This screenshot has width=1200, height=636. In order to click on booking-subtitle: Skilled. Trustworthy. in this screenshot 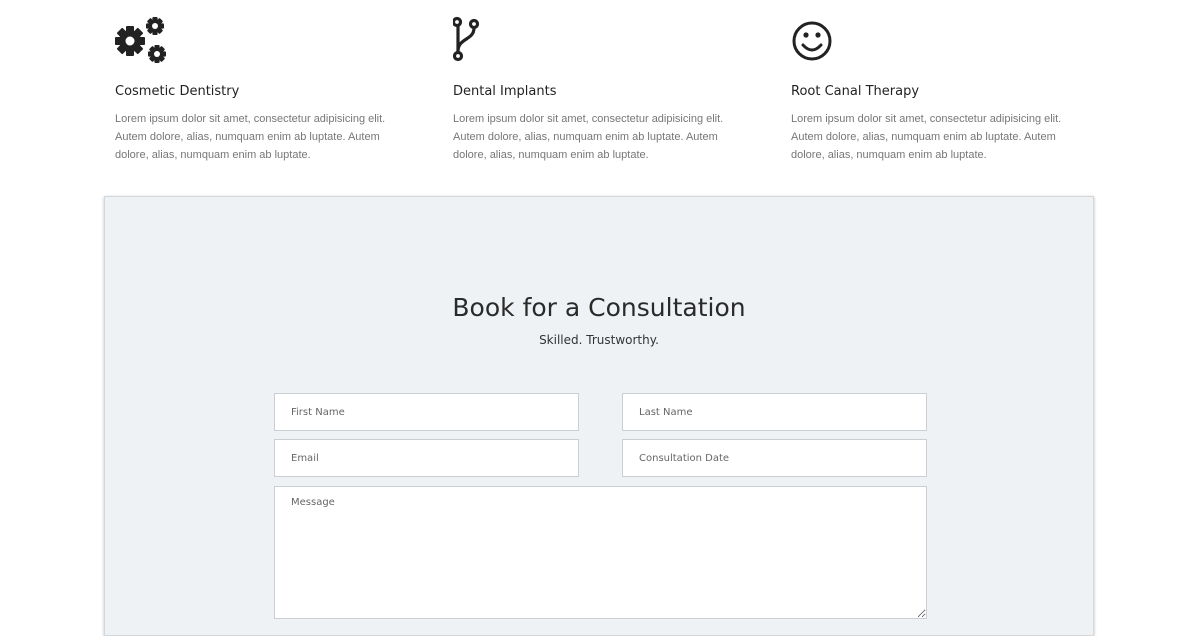, I will do `click(599, 340)`.